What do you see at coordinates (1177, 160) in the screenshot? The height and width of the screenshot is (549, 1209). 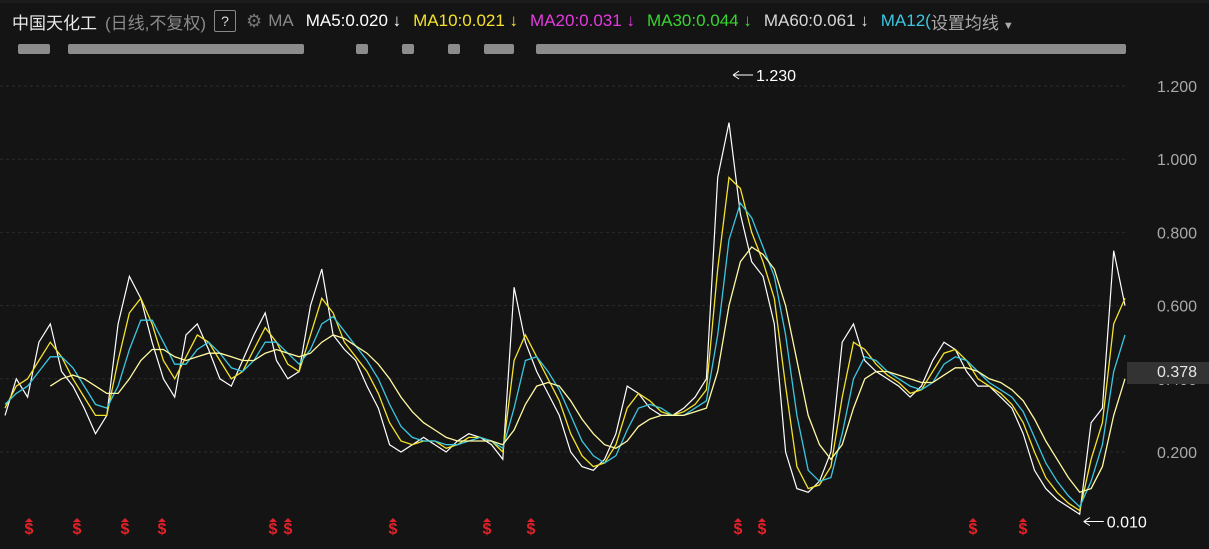 I see `y-tick-label: 1.000` at bounding box center [1177, 160].